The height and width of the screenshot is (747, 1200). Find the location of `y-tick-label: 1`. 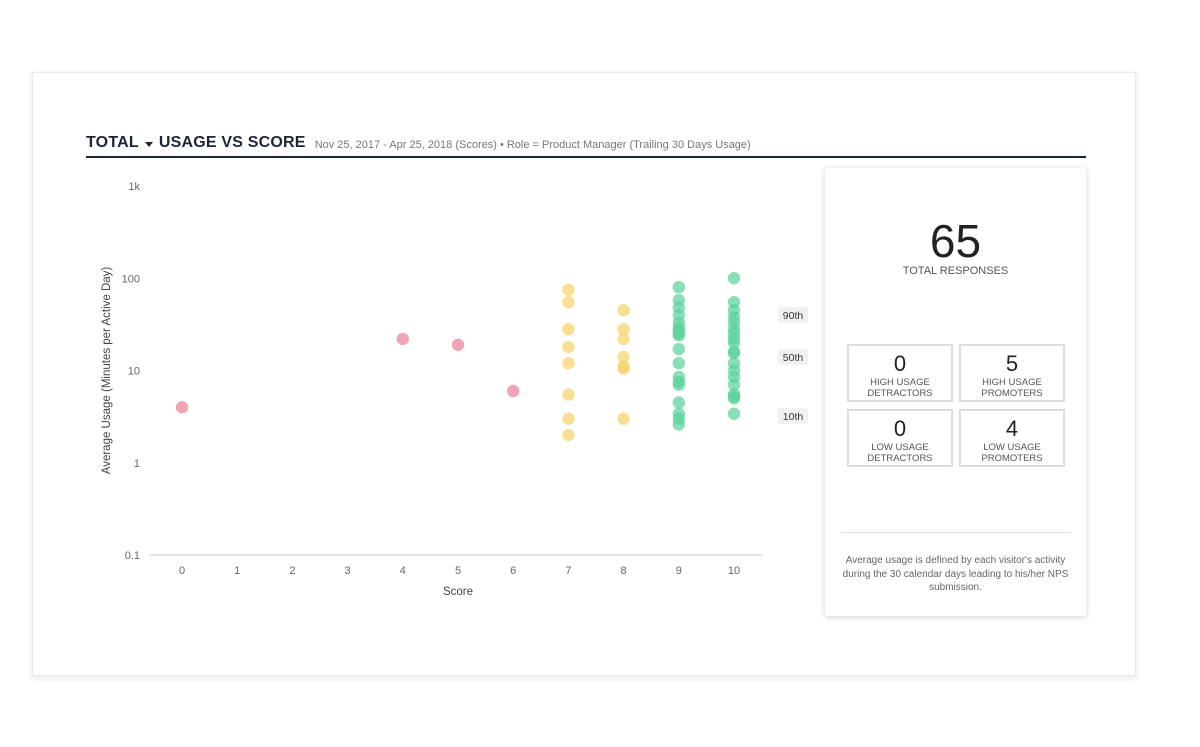

y-tick-label: 1 is located at coordinates (137, 464).